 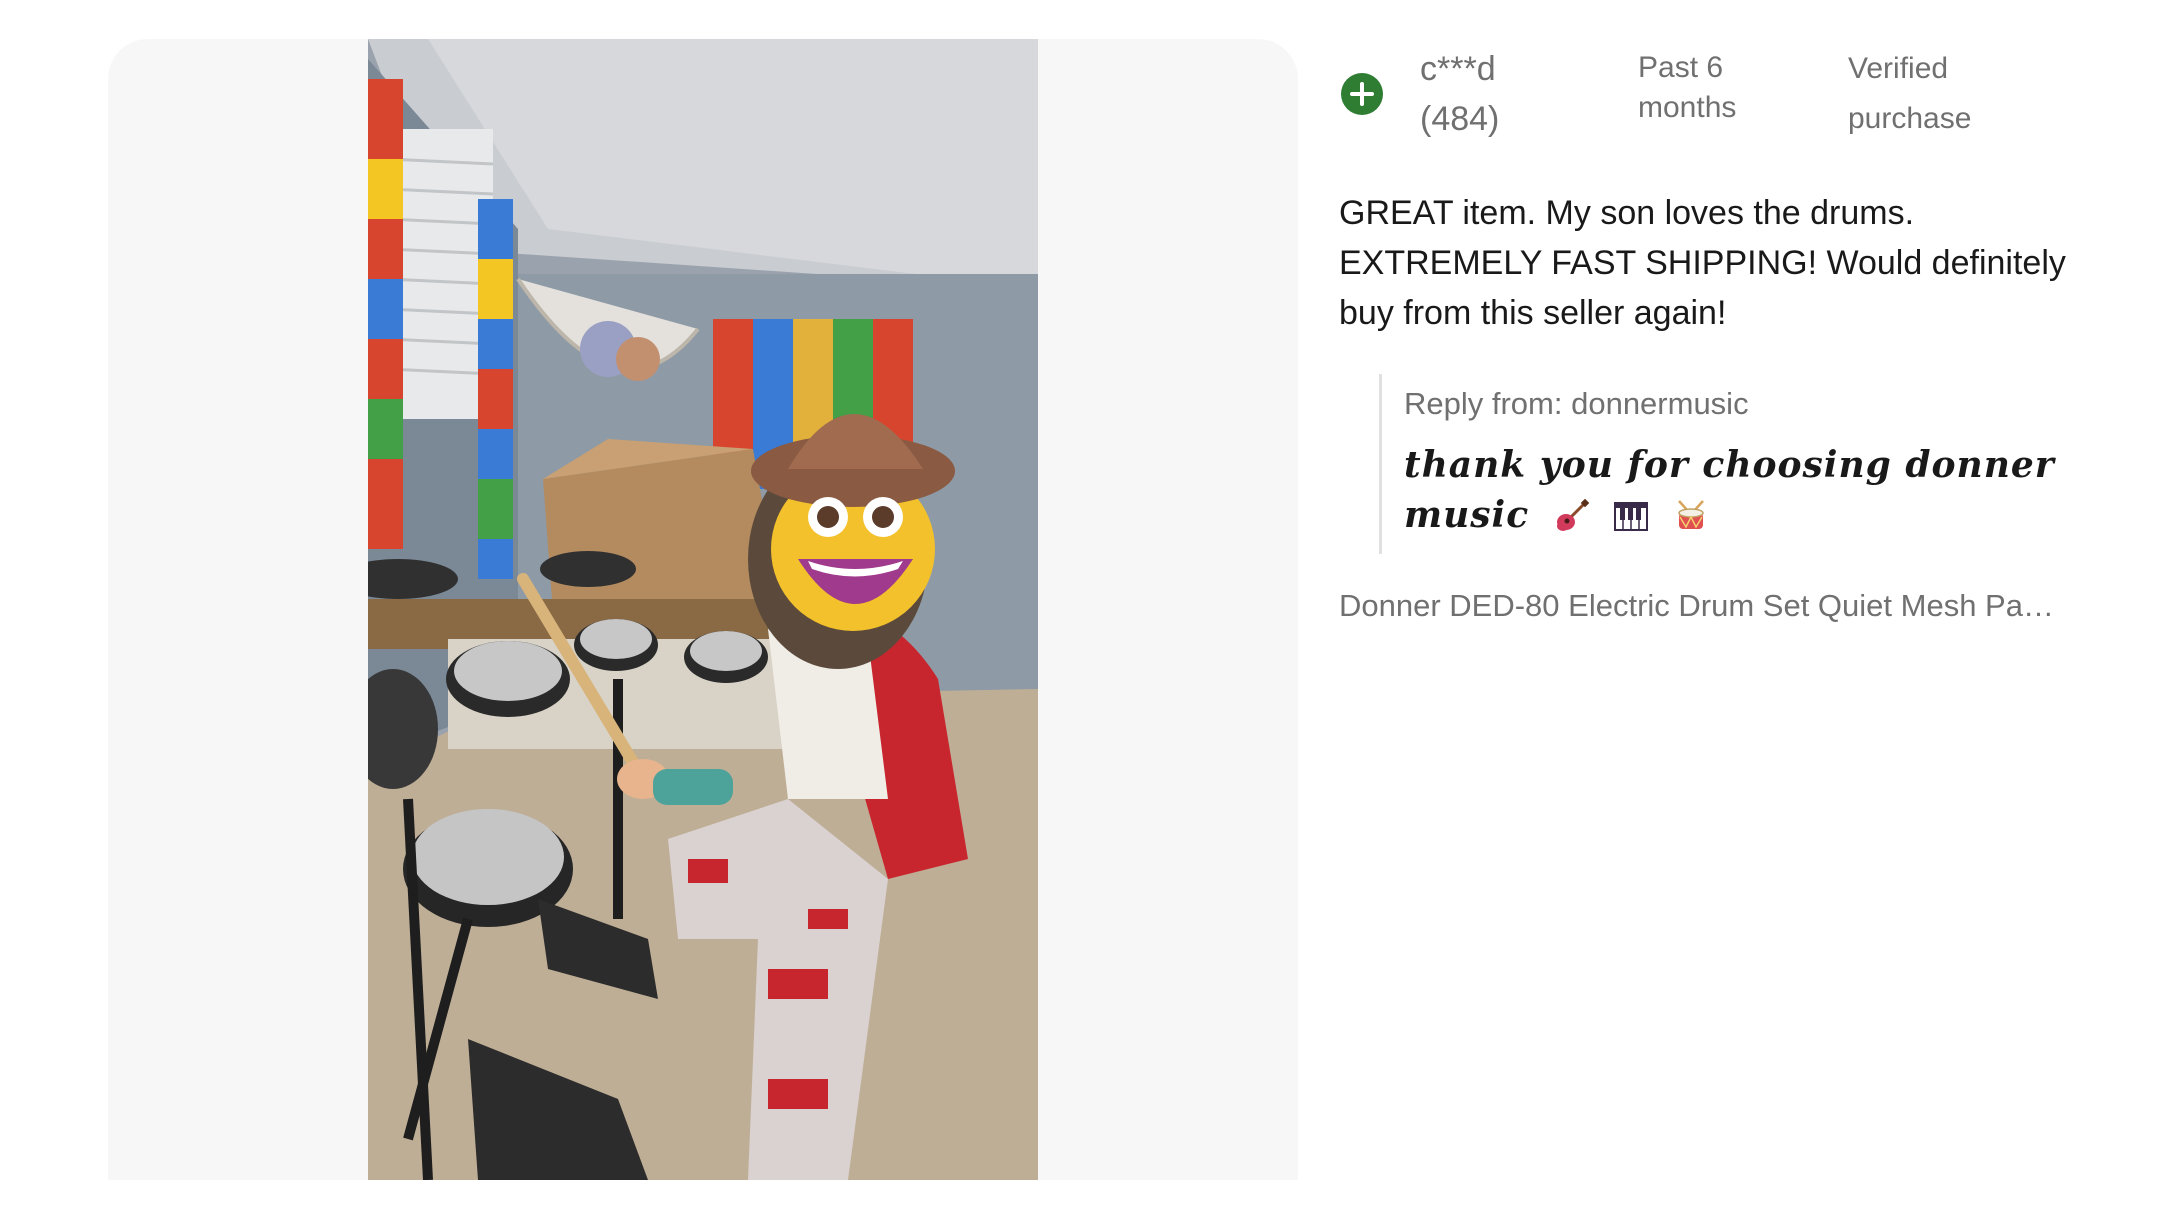 What do you see at coordinates (1691, 516) in the screenshot?
I see `drum-icon` at bounding box center [1691, 516].